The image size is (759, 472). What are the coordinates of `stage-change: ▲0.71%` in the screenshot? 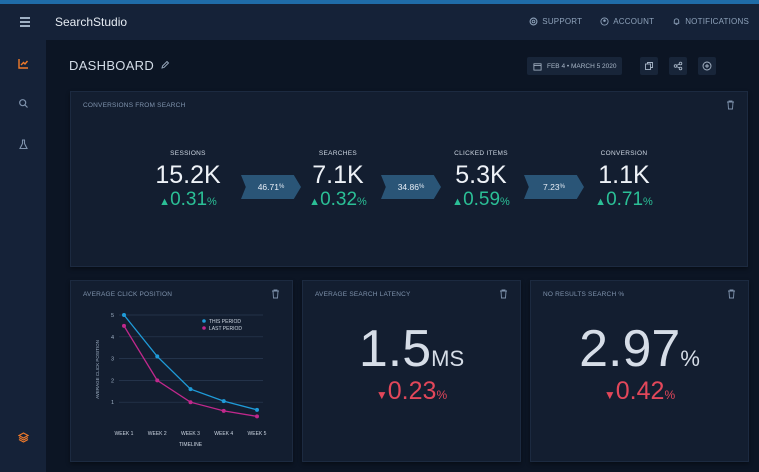 It's located at (624, 199).